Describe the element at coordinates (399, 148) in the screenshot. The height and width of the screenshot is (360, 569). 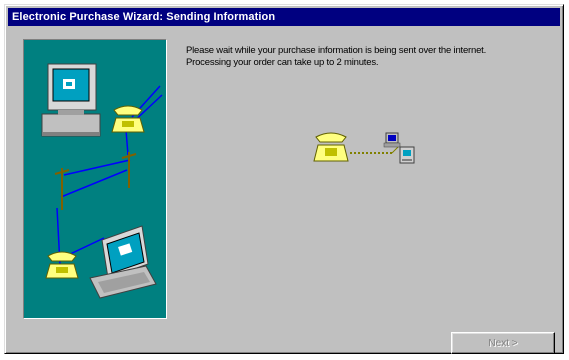
I see `network-computer-icon` at that location.